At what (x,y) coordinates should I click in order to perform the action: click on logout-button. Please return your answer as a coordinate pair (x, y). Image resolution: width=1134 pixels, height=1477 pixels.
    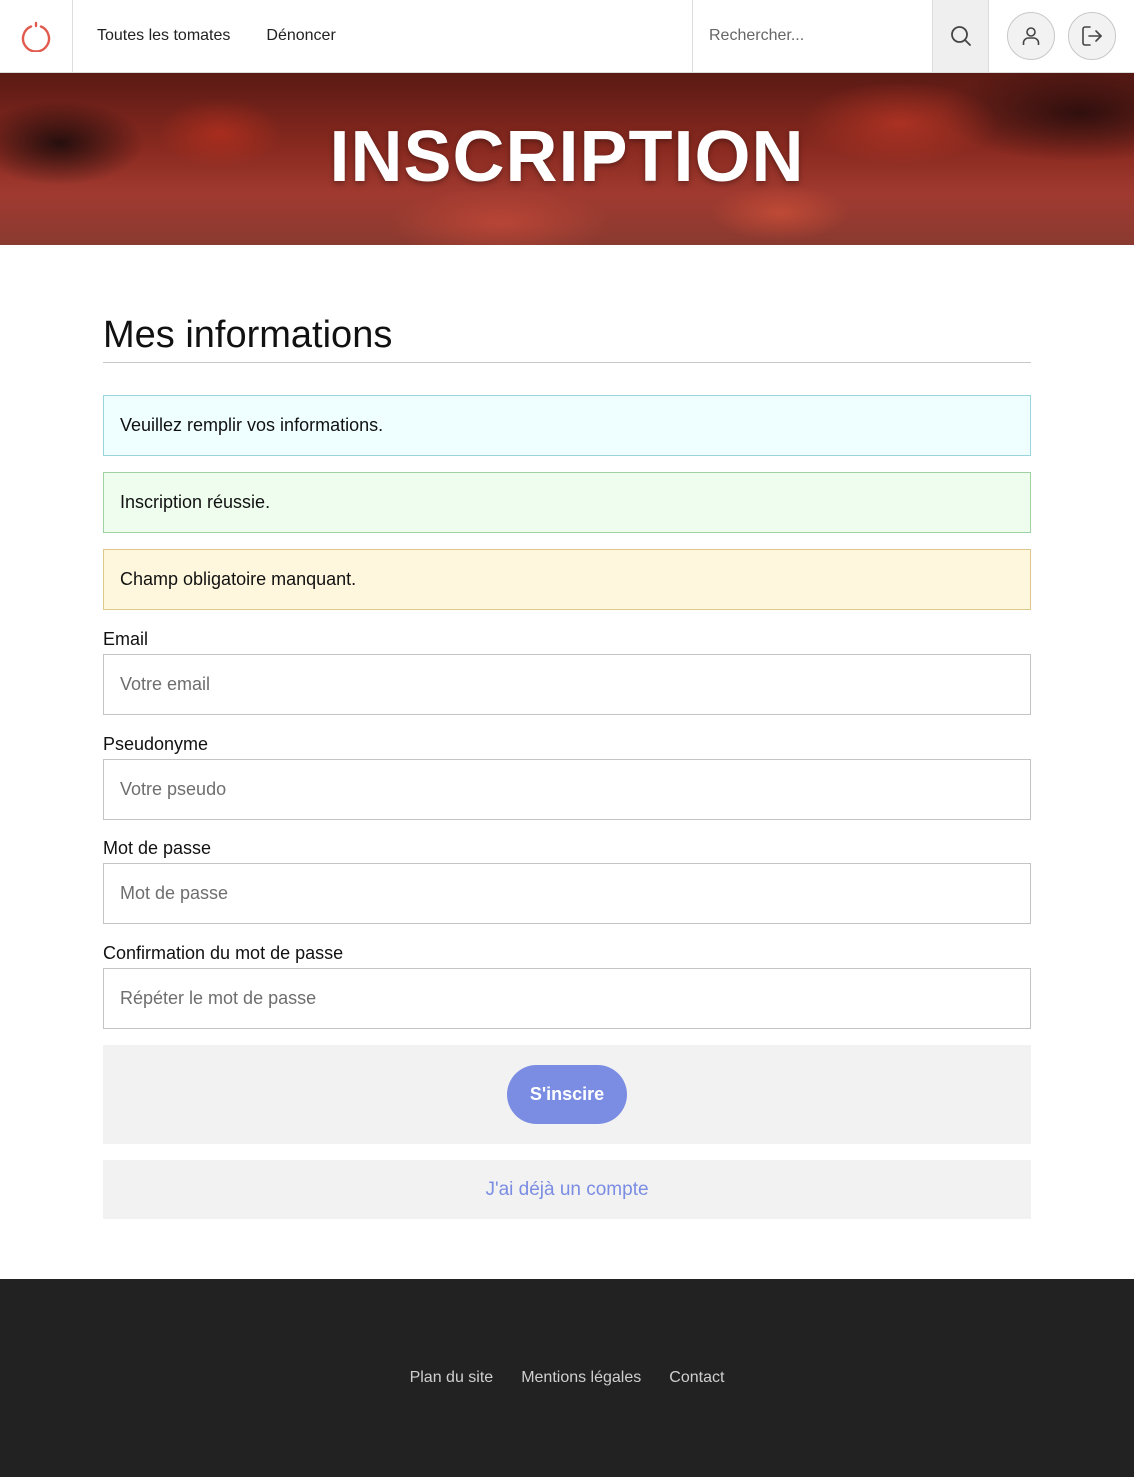
    Looking at the image, I should click on (1092, 36).